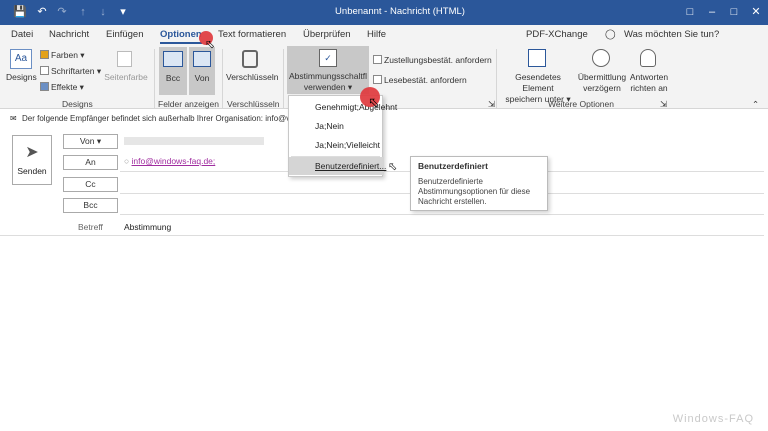  Describe the element at coordinates (712, 12) in the screenshot. I see `minimize-icon: –` at that location.